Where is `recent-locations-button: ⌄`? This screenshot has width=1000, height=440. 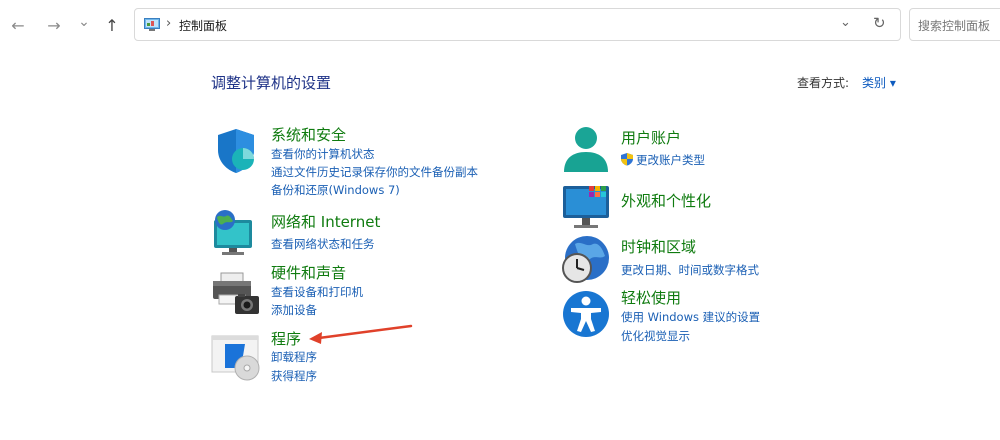 recent-locations-button: ⌄ is located at coordinates (84, 22).